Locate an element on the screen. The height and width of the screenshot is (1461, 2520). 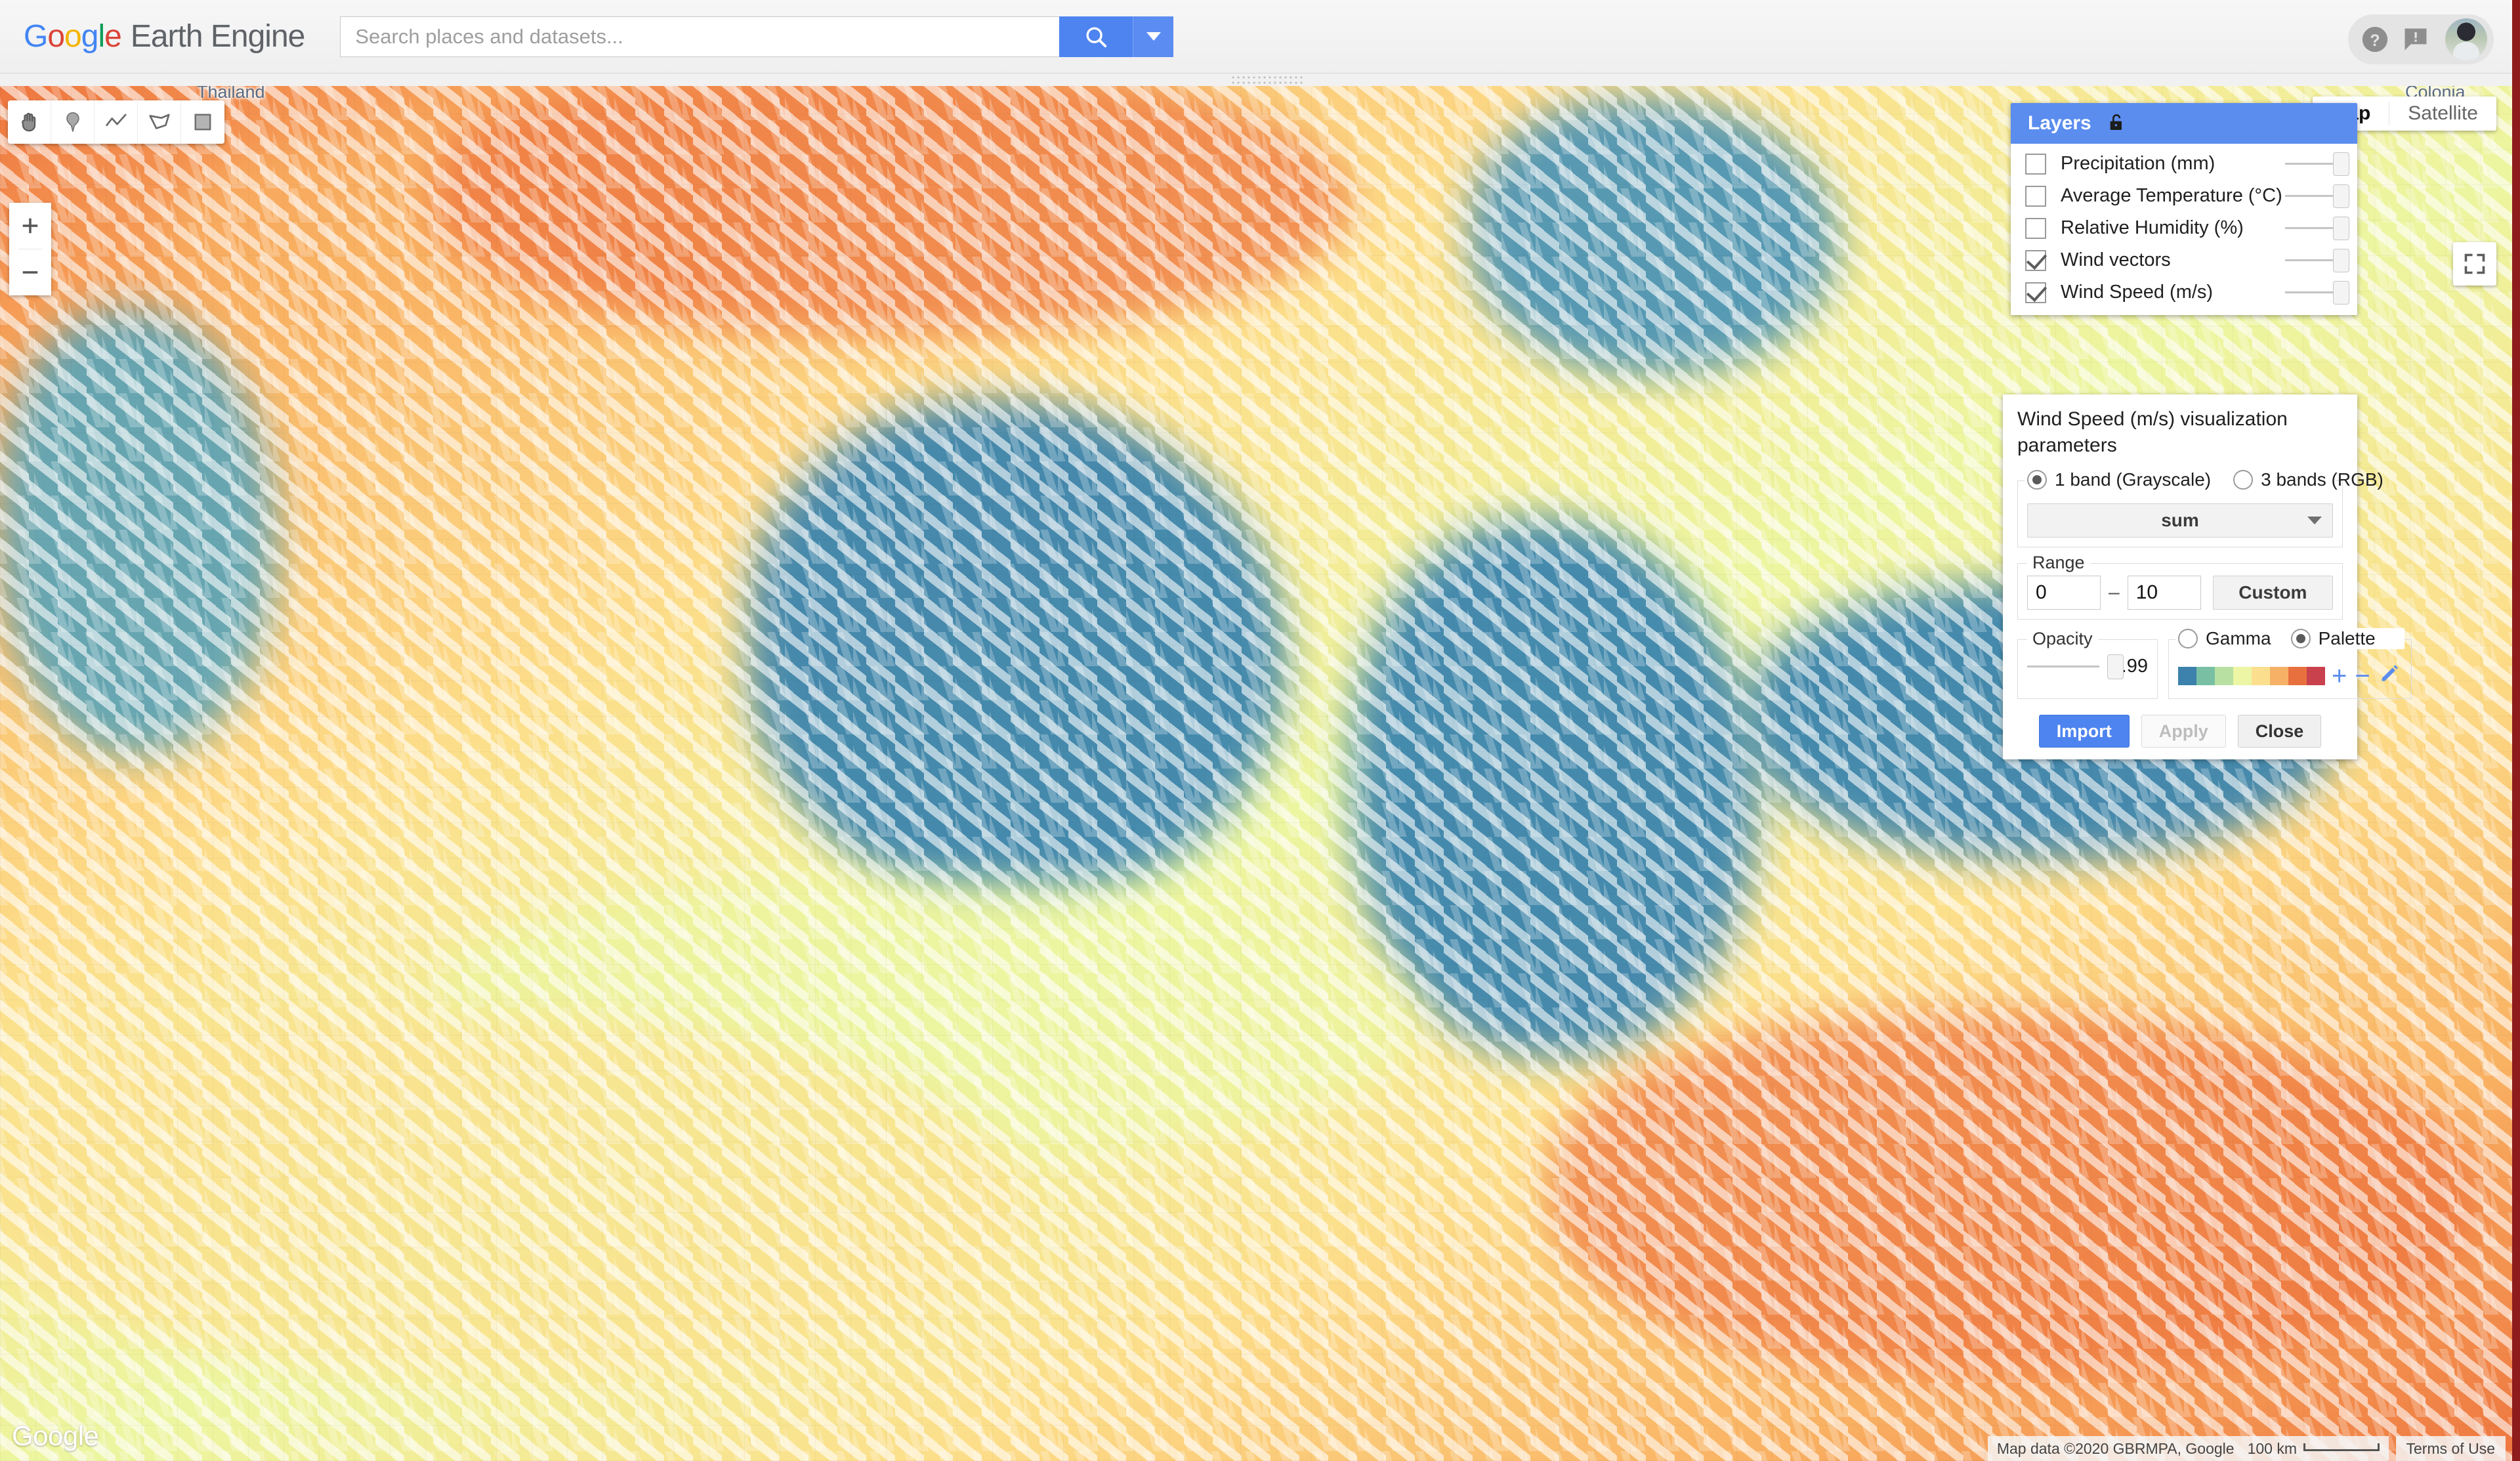
band-select: sum is located at coordinates (2180, 520).